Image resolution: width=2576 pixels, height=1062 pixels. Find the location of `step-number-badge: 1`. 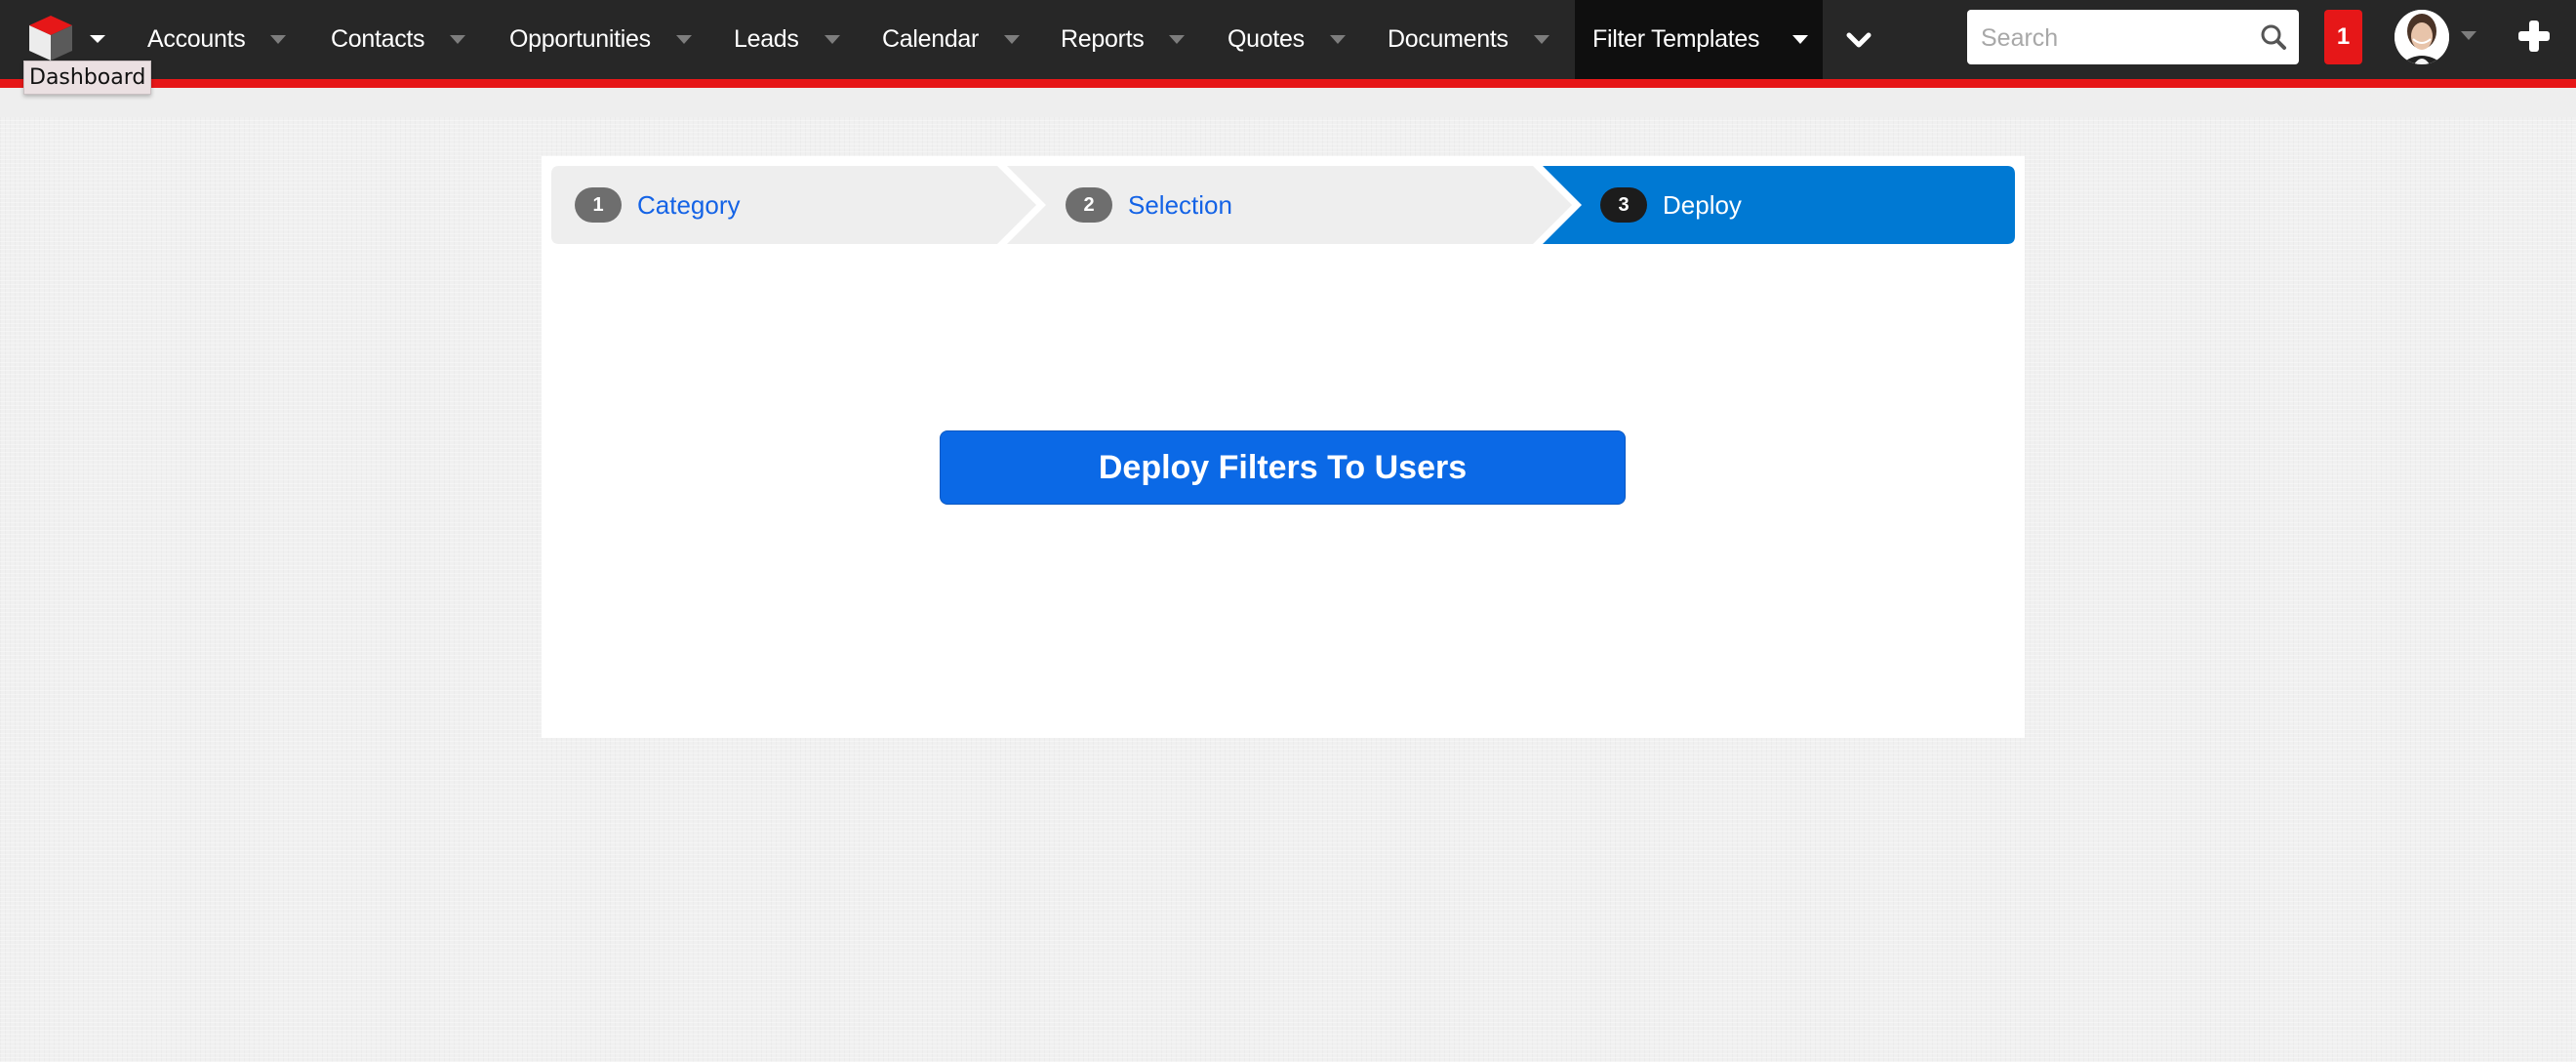

step-number-badge: 1 is located at coordinates (598, 205).